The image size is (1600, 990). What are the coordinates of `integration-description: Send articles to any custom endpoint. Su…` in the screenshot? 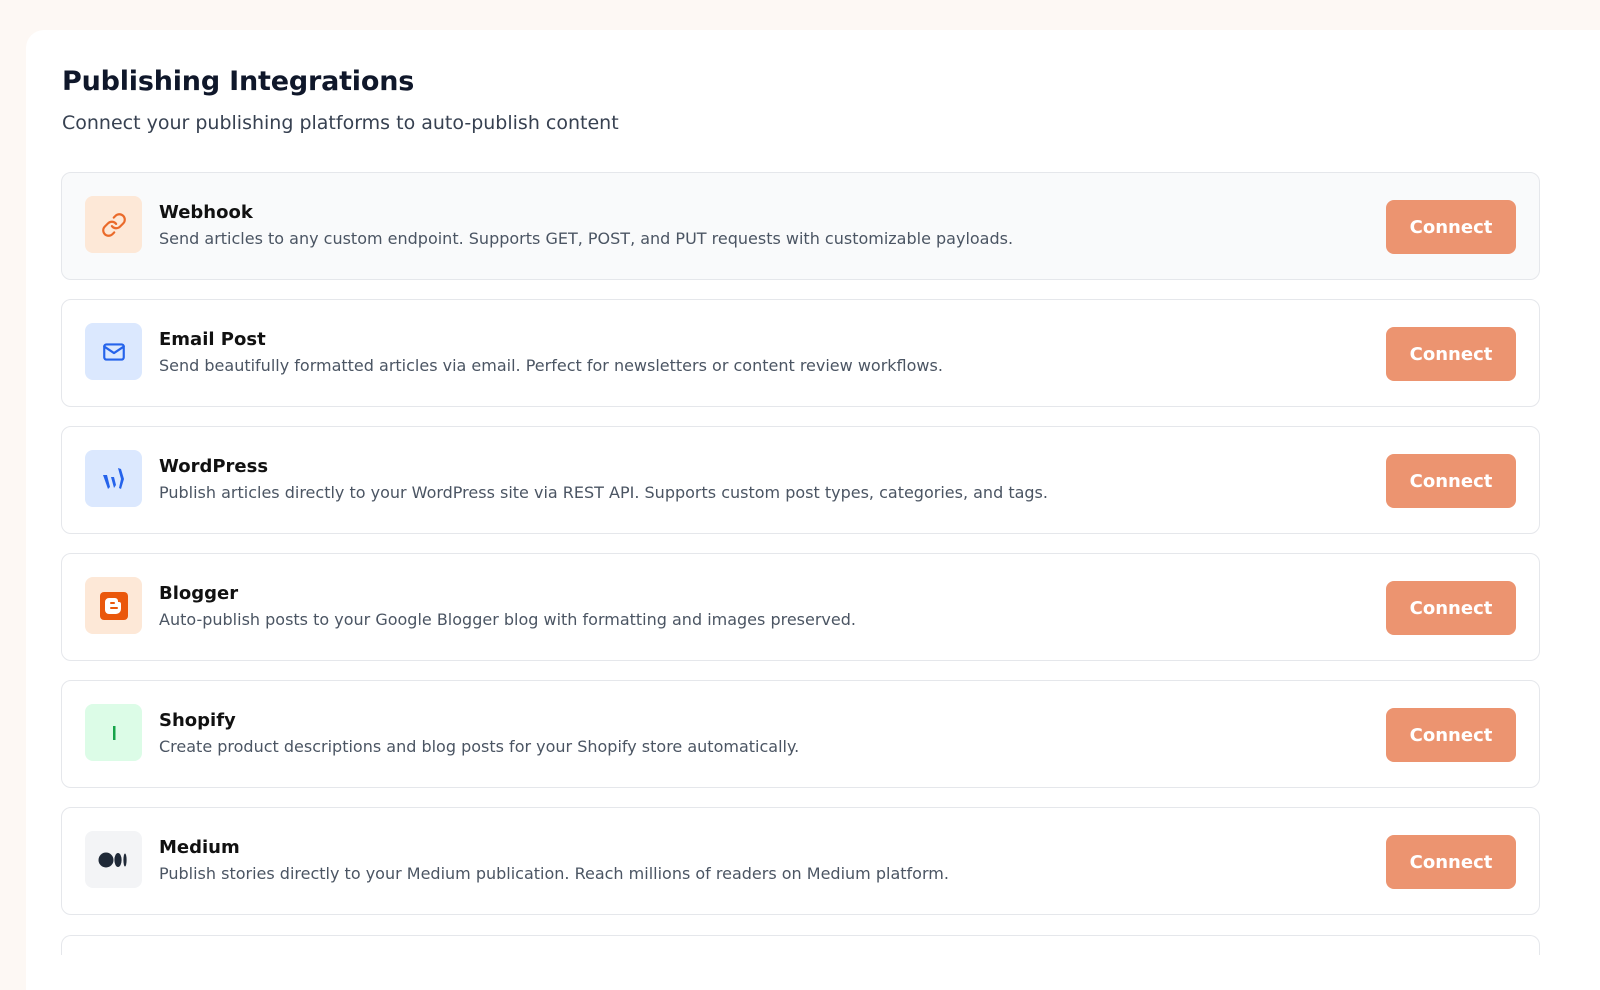 It's located at (586, 238).